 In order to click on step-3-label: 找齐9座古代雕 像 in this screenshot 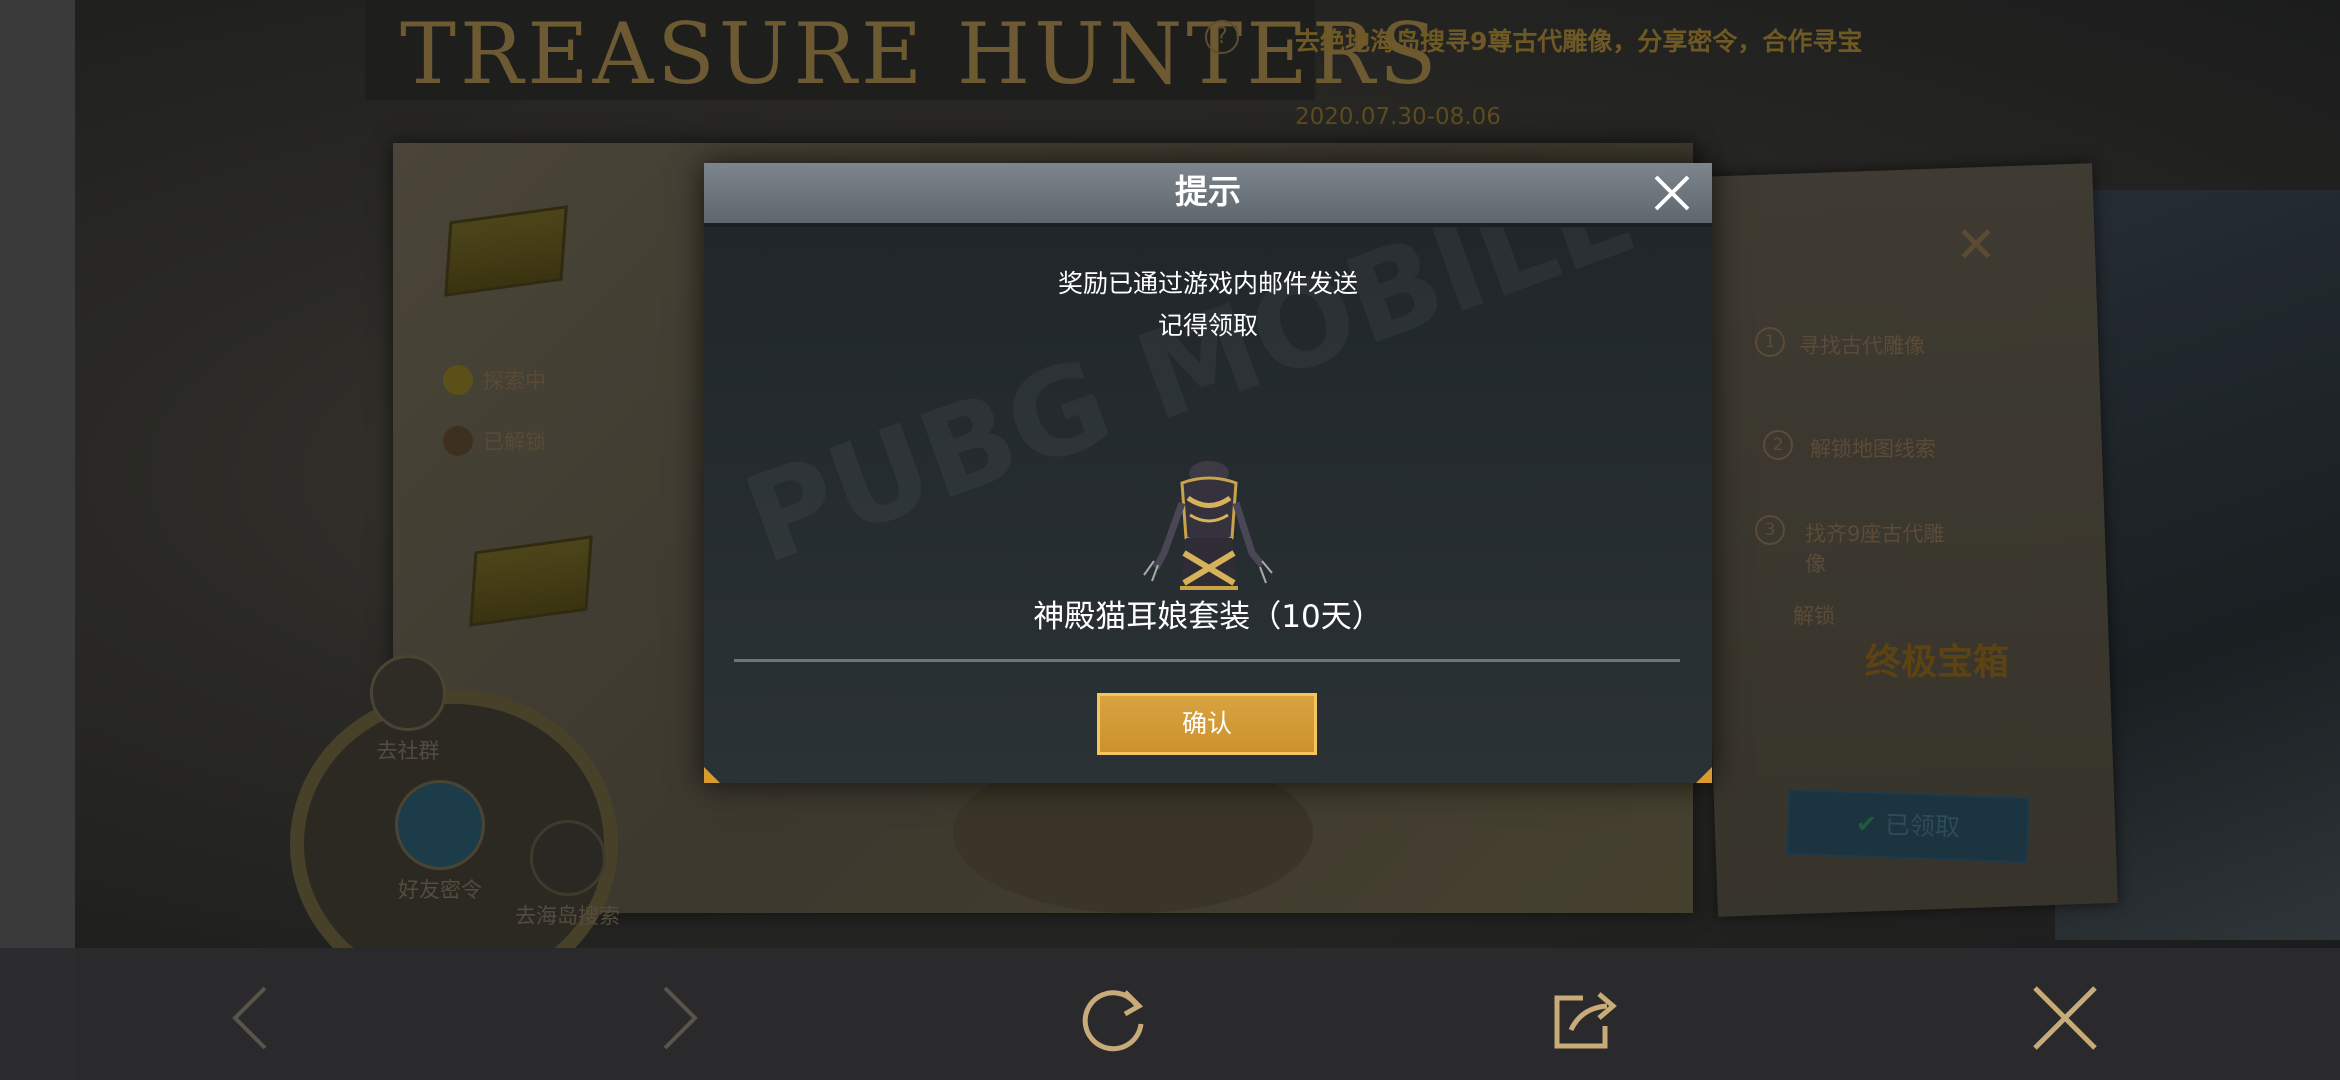, I will do `click(1875, 549)`.